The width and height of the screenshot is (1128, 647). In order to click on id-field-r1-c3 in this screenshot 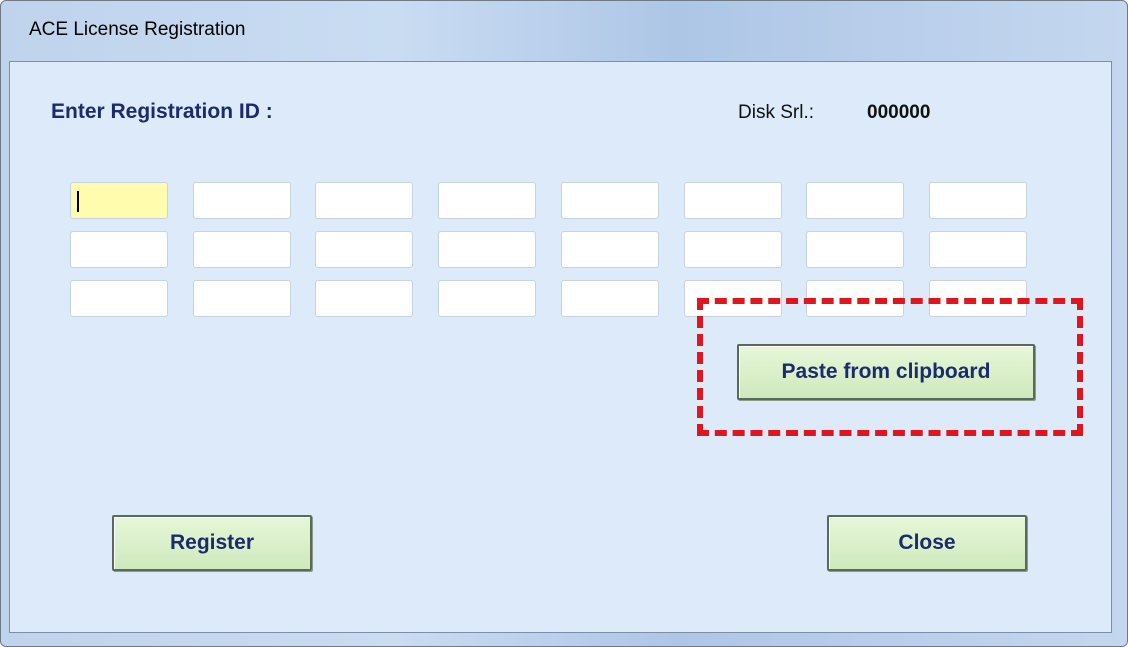, I will do `click(364, 200)`.